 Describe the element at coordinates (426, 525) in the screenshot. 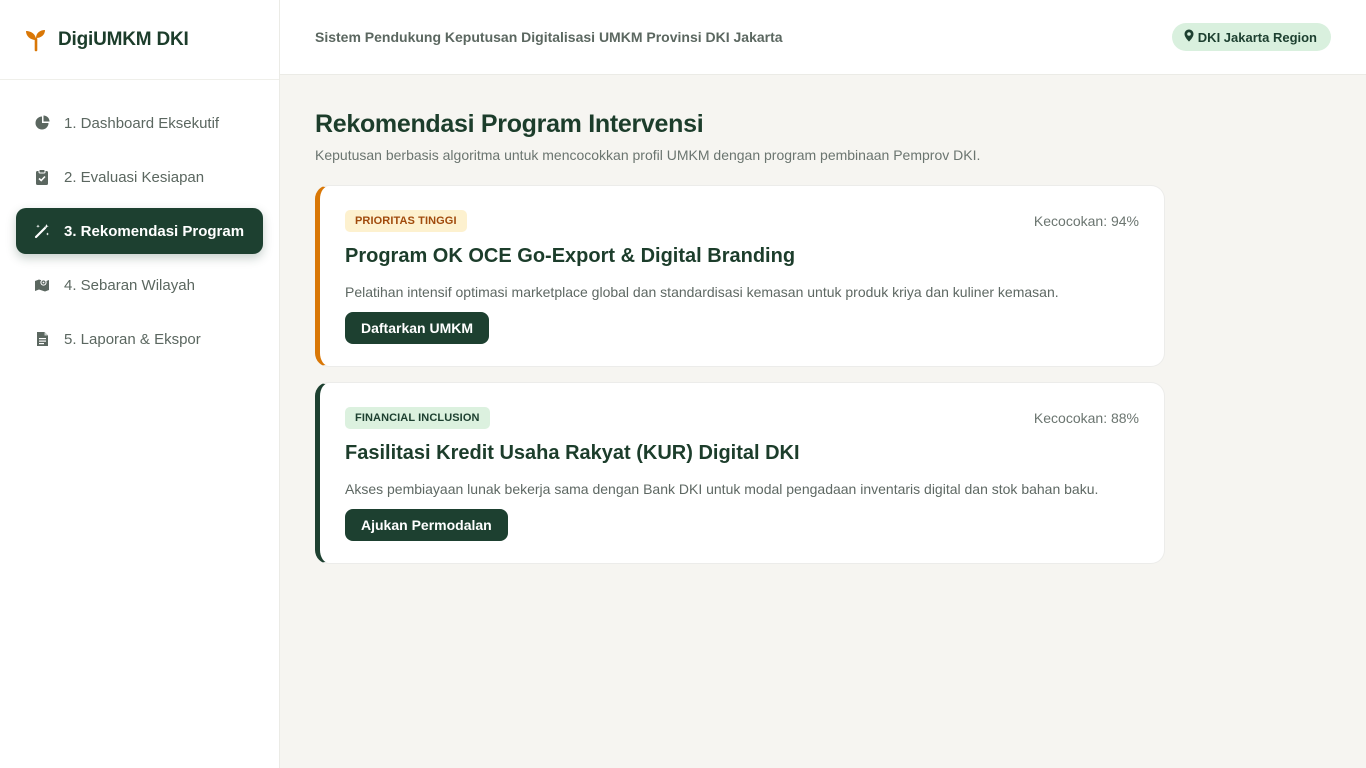

I see `apply-funding-button: Ajukan Permodalan` at that location.